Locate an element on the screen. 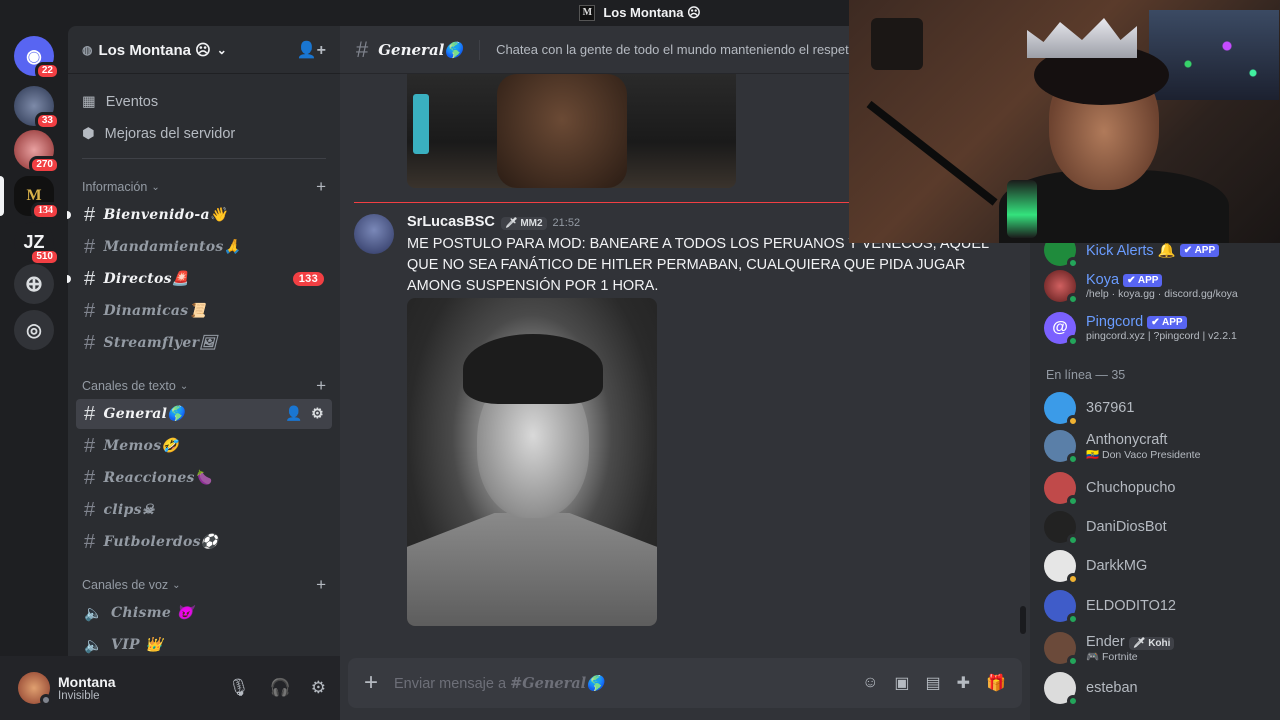  category-voice: Canales de voz ⌄ + is located at coordinates (204, 585).